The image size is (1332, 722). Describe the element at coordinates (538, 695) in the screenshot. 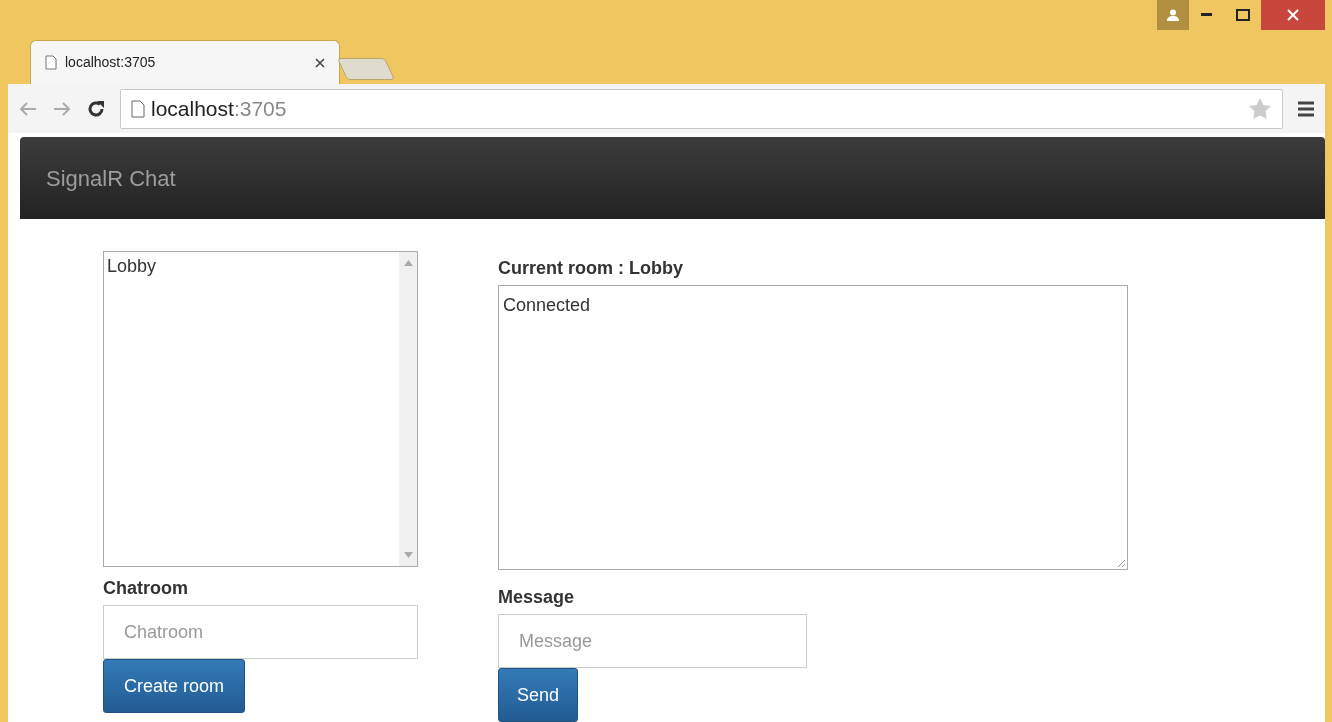

I see `send-button: Send` at that location.